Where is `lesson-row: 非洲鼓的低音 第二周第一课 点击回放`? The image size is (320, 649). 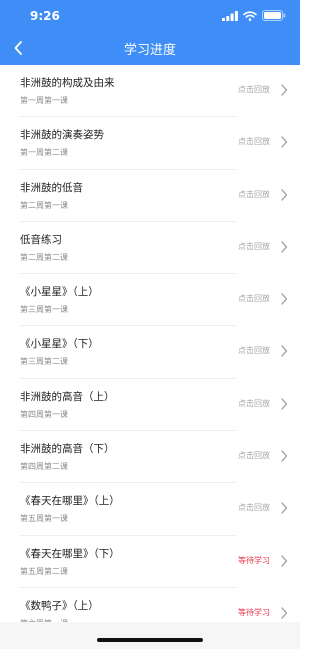
lesson-row: 非洲鼓的低音 第二周第一课 点击回放 is located at coordinates (150, 196).